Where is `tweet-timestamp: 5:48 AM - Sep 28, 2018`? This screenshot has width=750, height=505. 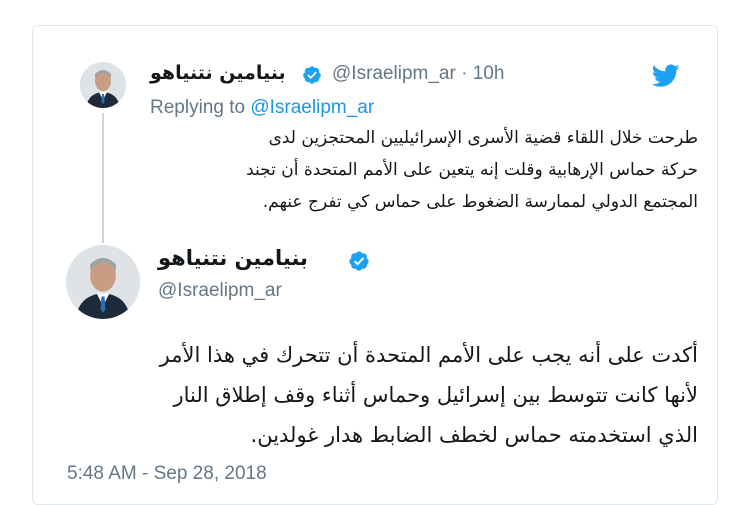
tweet-timestamp: 5:48 AM - Sep 28, 2018 is located at coordinates (167, 474).